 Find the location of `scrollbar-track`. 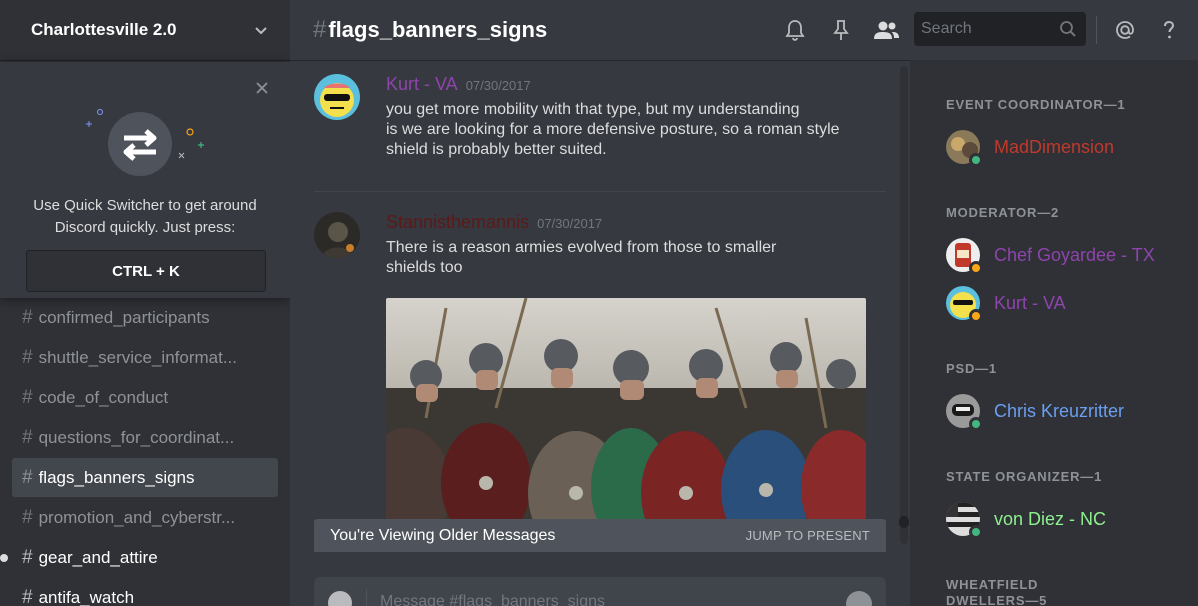

scrollbar-track is located at coordinates (904, 305).